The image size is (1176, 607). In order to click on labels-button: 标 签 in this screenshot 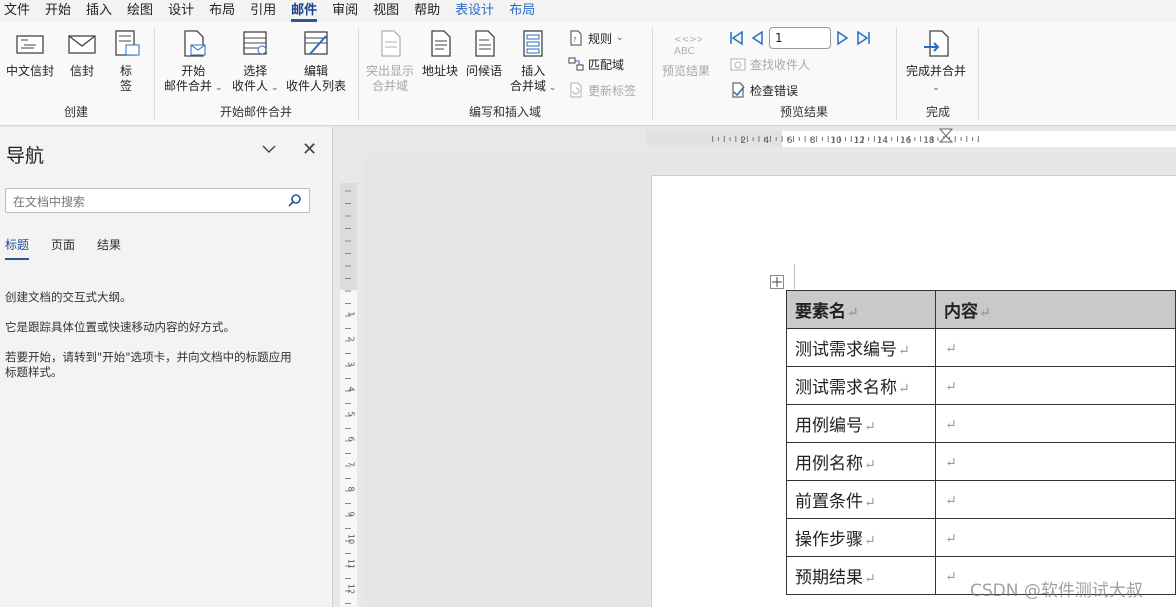, I will do `click(126, 61)`.